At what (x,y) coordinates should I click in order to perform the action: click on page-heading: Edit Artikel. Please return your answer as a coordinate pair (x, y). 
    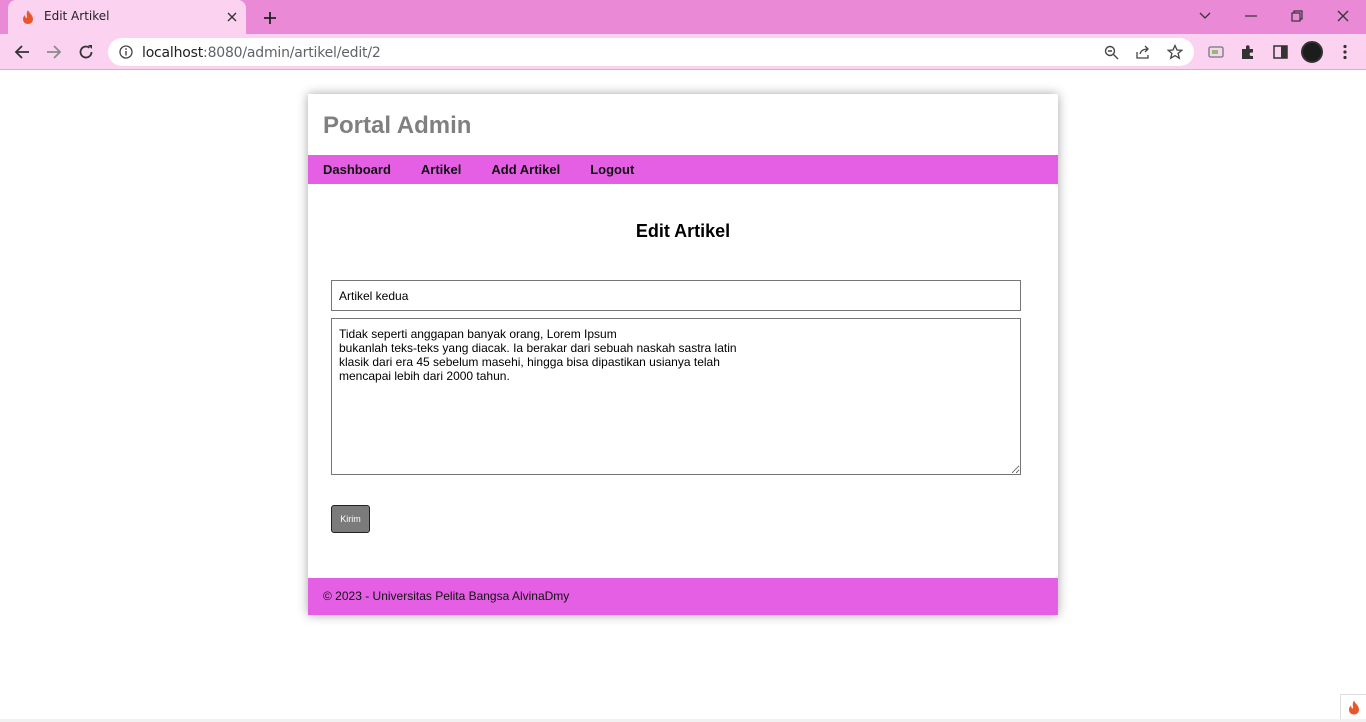
    Looking at the image, I should click on (683, 231).